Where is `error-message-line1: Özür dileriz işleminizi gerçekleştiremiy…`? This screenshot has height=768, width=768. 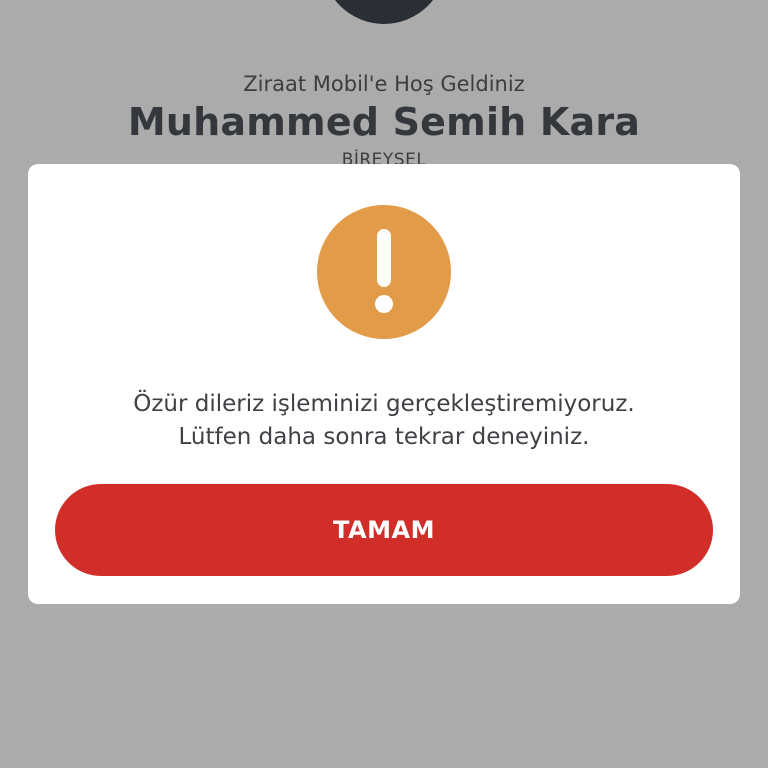
error-message-line1: Özür dileriz işleminizi gerçekleştiremiy… is located at coordinates (384, 404).